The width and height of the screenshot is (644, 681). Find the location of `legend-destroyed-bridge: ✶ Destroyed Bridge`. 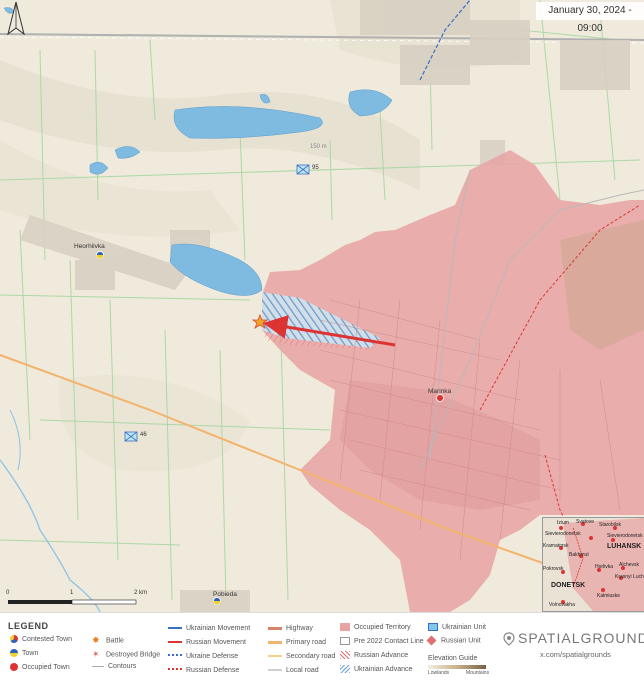

legend-destroyed-bridge: ✶ Destroyed Bridge is located at coordinates (126, 654).